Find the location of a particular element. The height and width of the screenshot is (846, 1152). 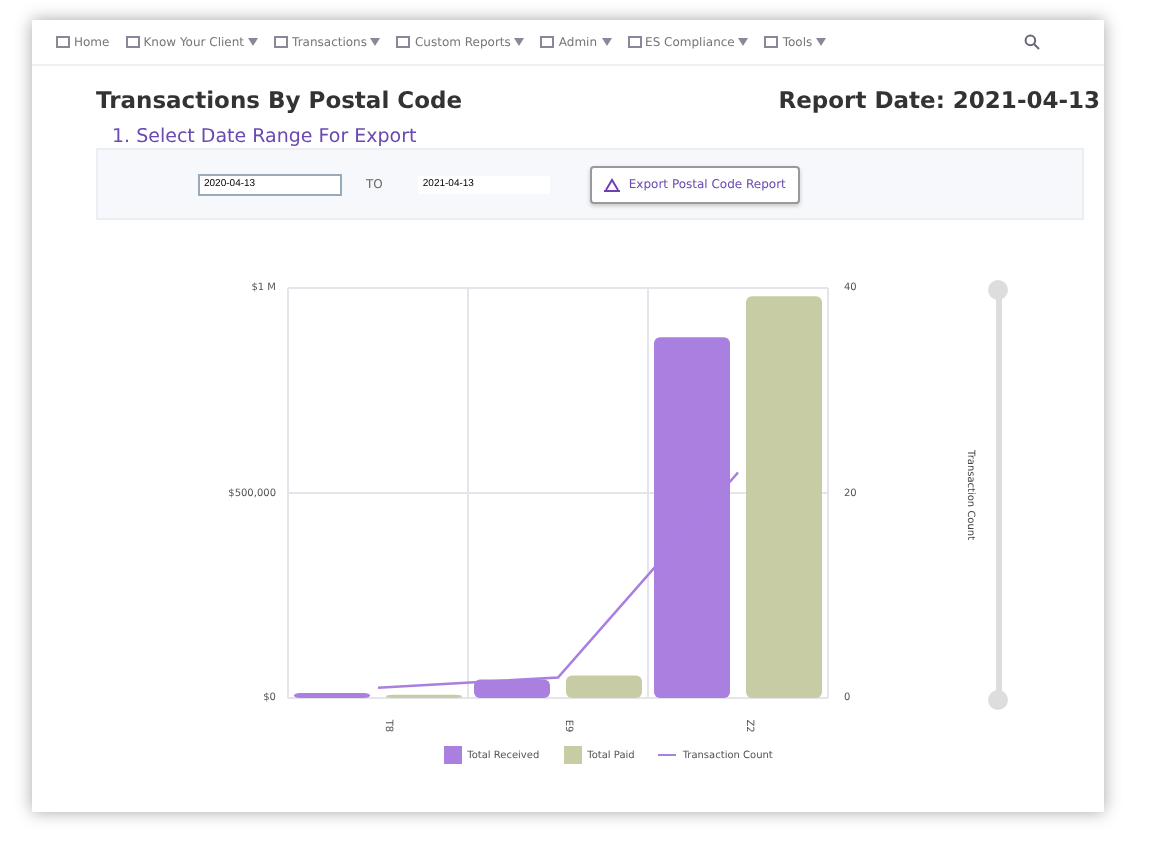

legend-line-icon is located at coordinates (667, 755).